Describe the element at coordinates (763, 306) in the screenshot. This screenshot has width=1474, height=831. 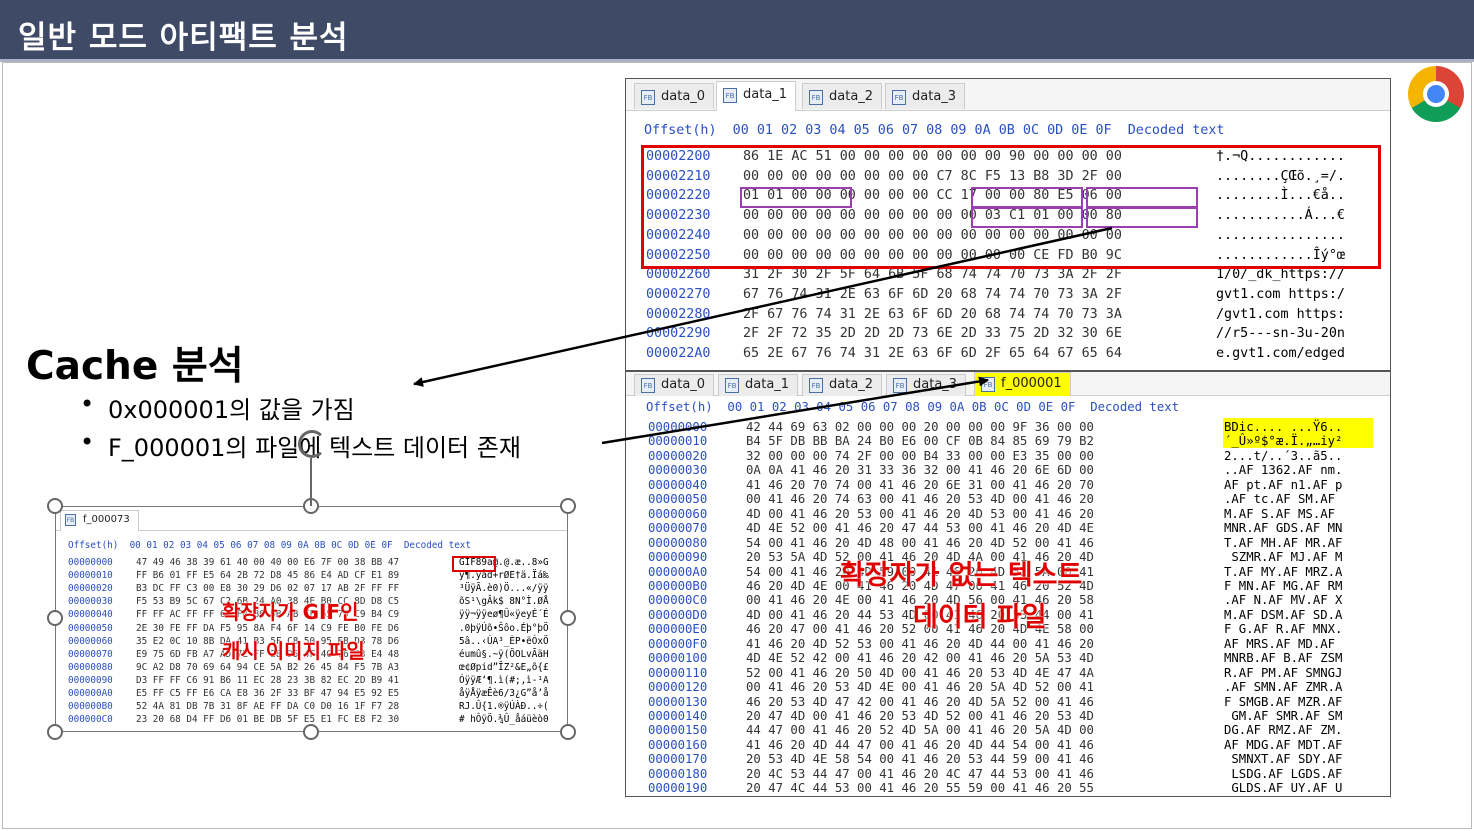
I see `arrow-to-value` at that location.